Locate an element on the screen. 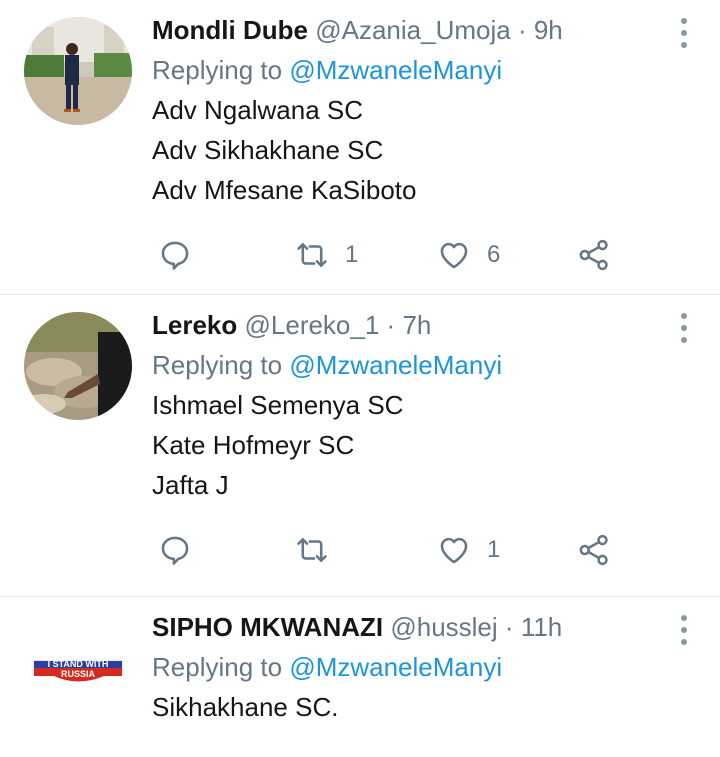  user-handle: @Azania_Umoja is located at coordinates (412, 30).